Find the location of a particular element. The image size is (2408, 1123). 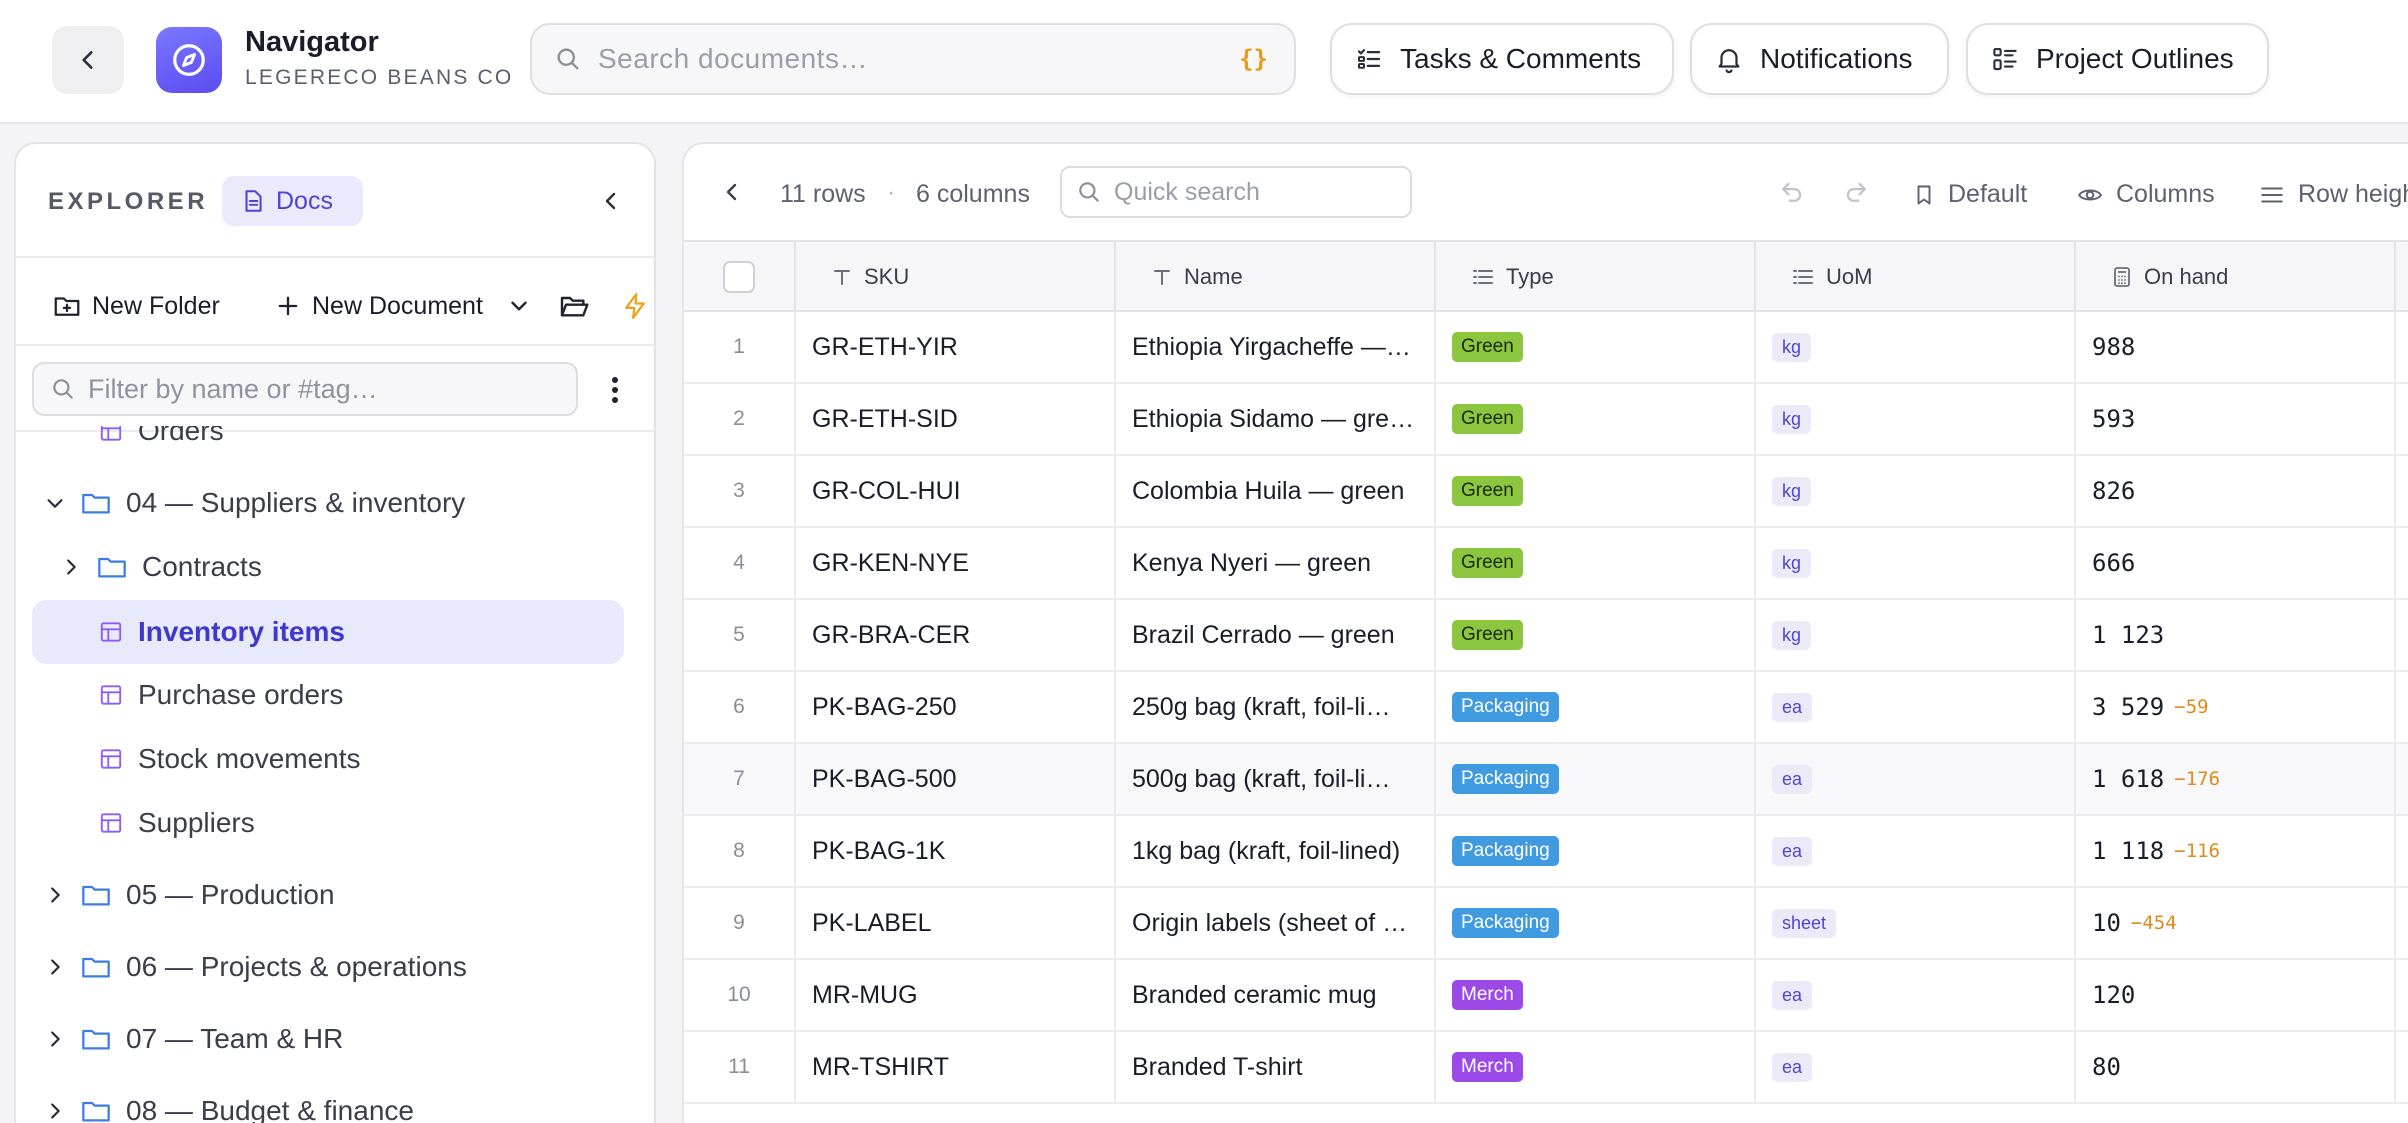

docs-chip: Docs is located at coordinates (292, 201).